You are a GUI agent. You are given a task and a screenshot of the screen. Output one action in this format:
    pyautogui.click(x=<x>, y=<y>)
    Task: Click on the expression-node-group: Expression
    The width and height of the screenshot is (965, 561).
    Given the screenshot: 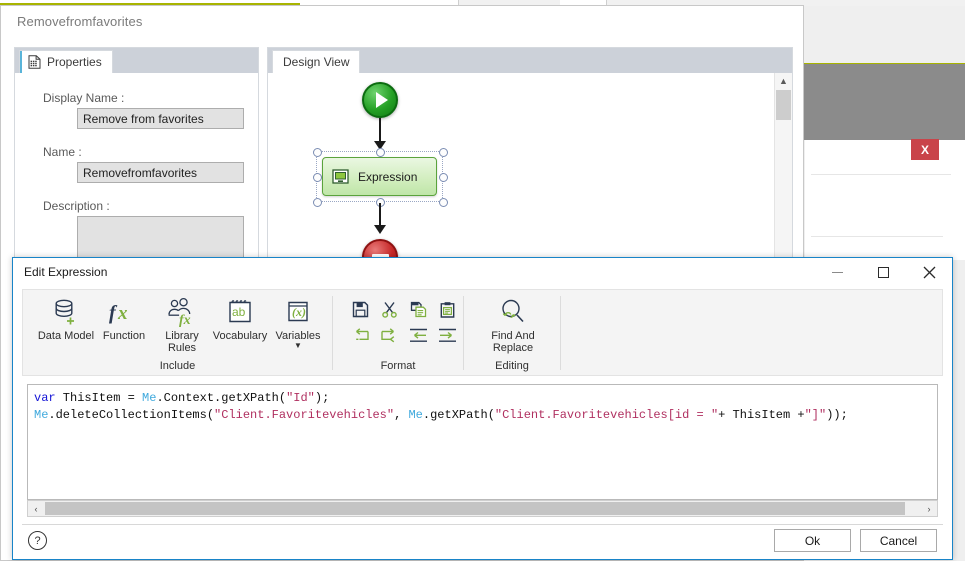 What is the action you would take?
    pyautogui.click(x=380, y=177)
    